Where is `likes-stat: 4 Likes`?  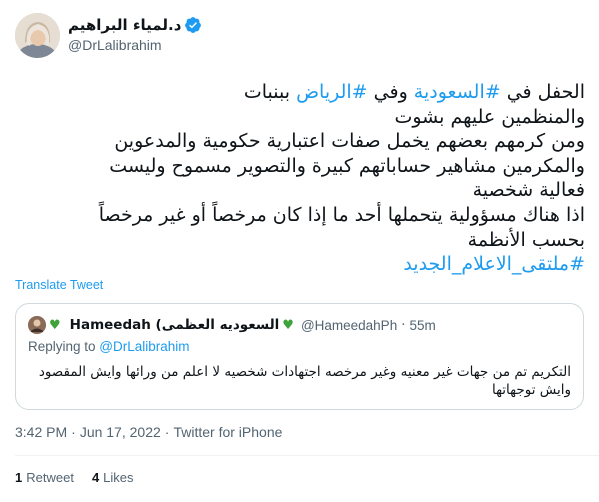 likes-stat: 4 Likes is located at coordinates (113, 477).